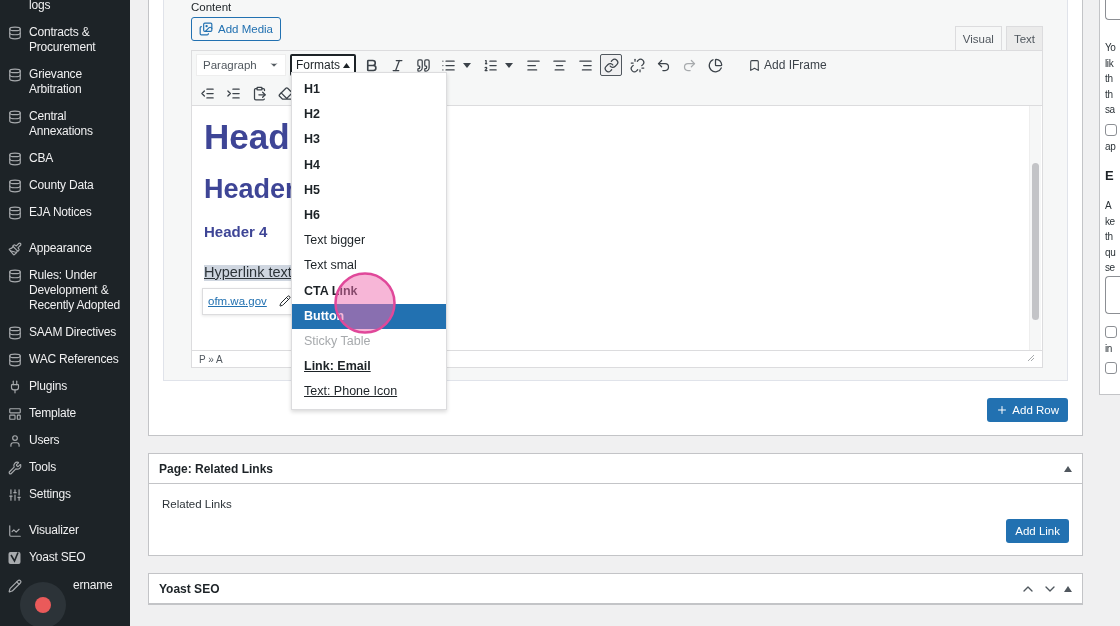 This screenshot has width=1120, height=626. Describe the element at coordinates (1110, 48) in the screenshot. I see `panel-text: Yo` at that location.